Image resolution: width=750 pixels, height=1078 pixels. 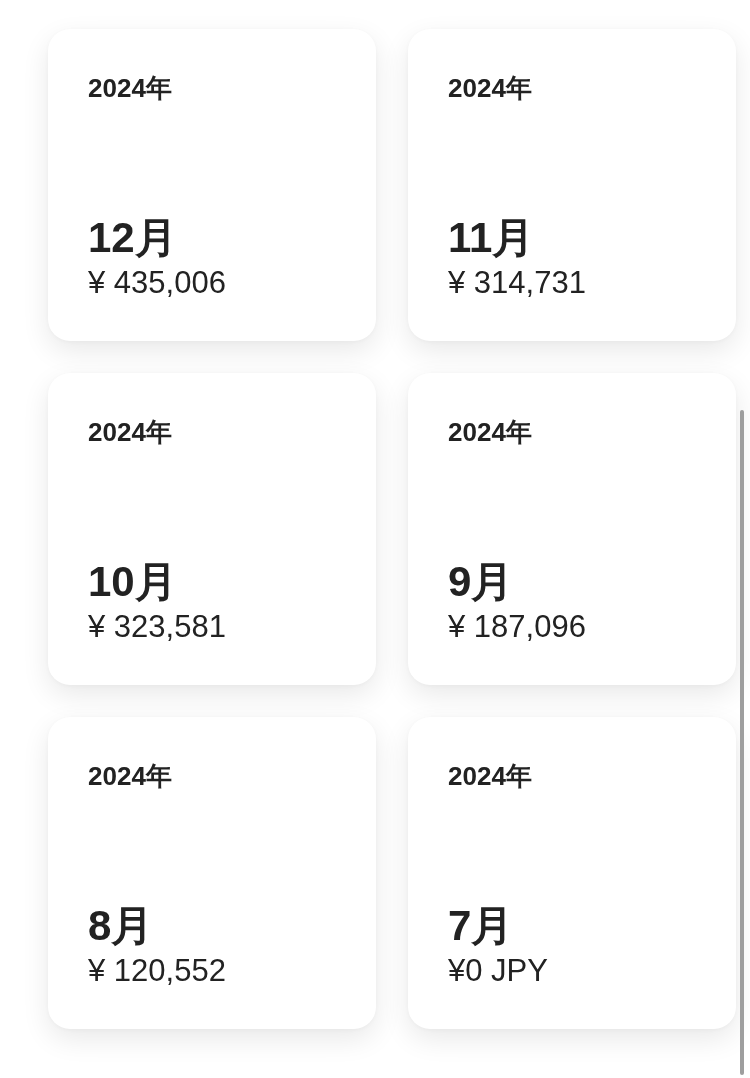 I want to click on amount-text: ¥0 JPY, so click(x=498, y=971).